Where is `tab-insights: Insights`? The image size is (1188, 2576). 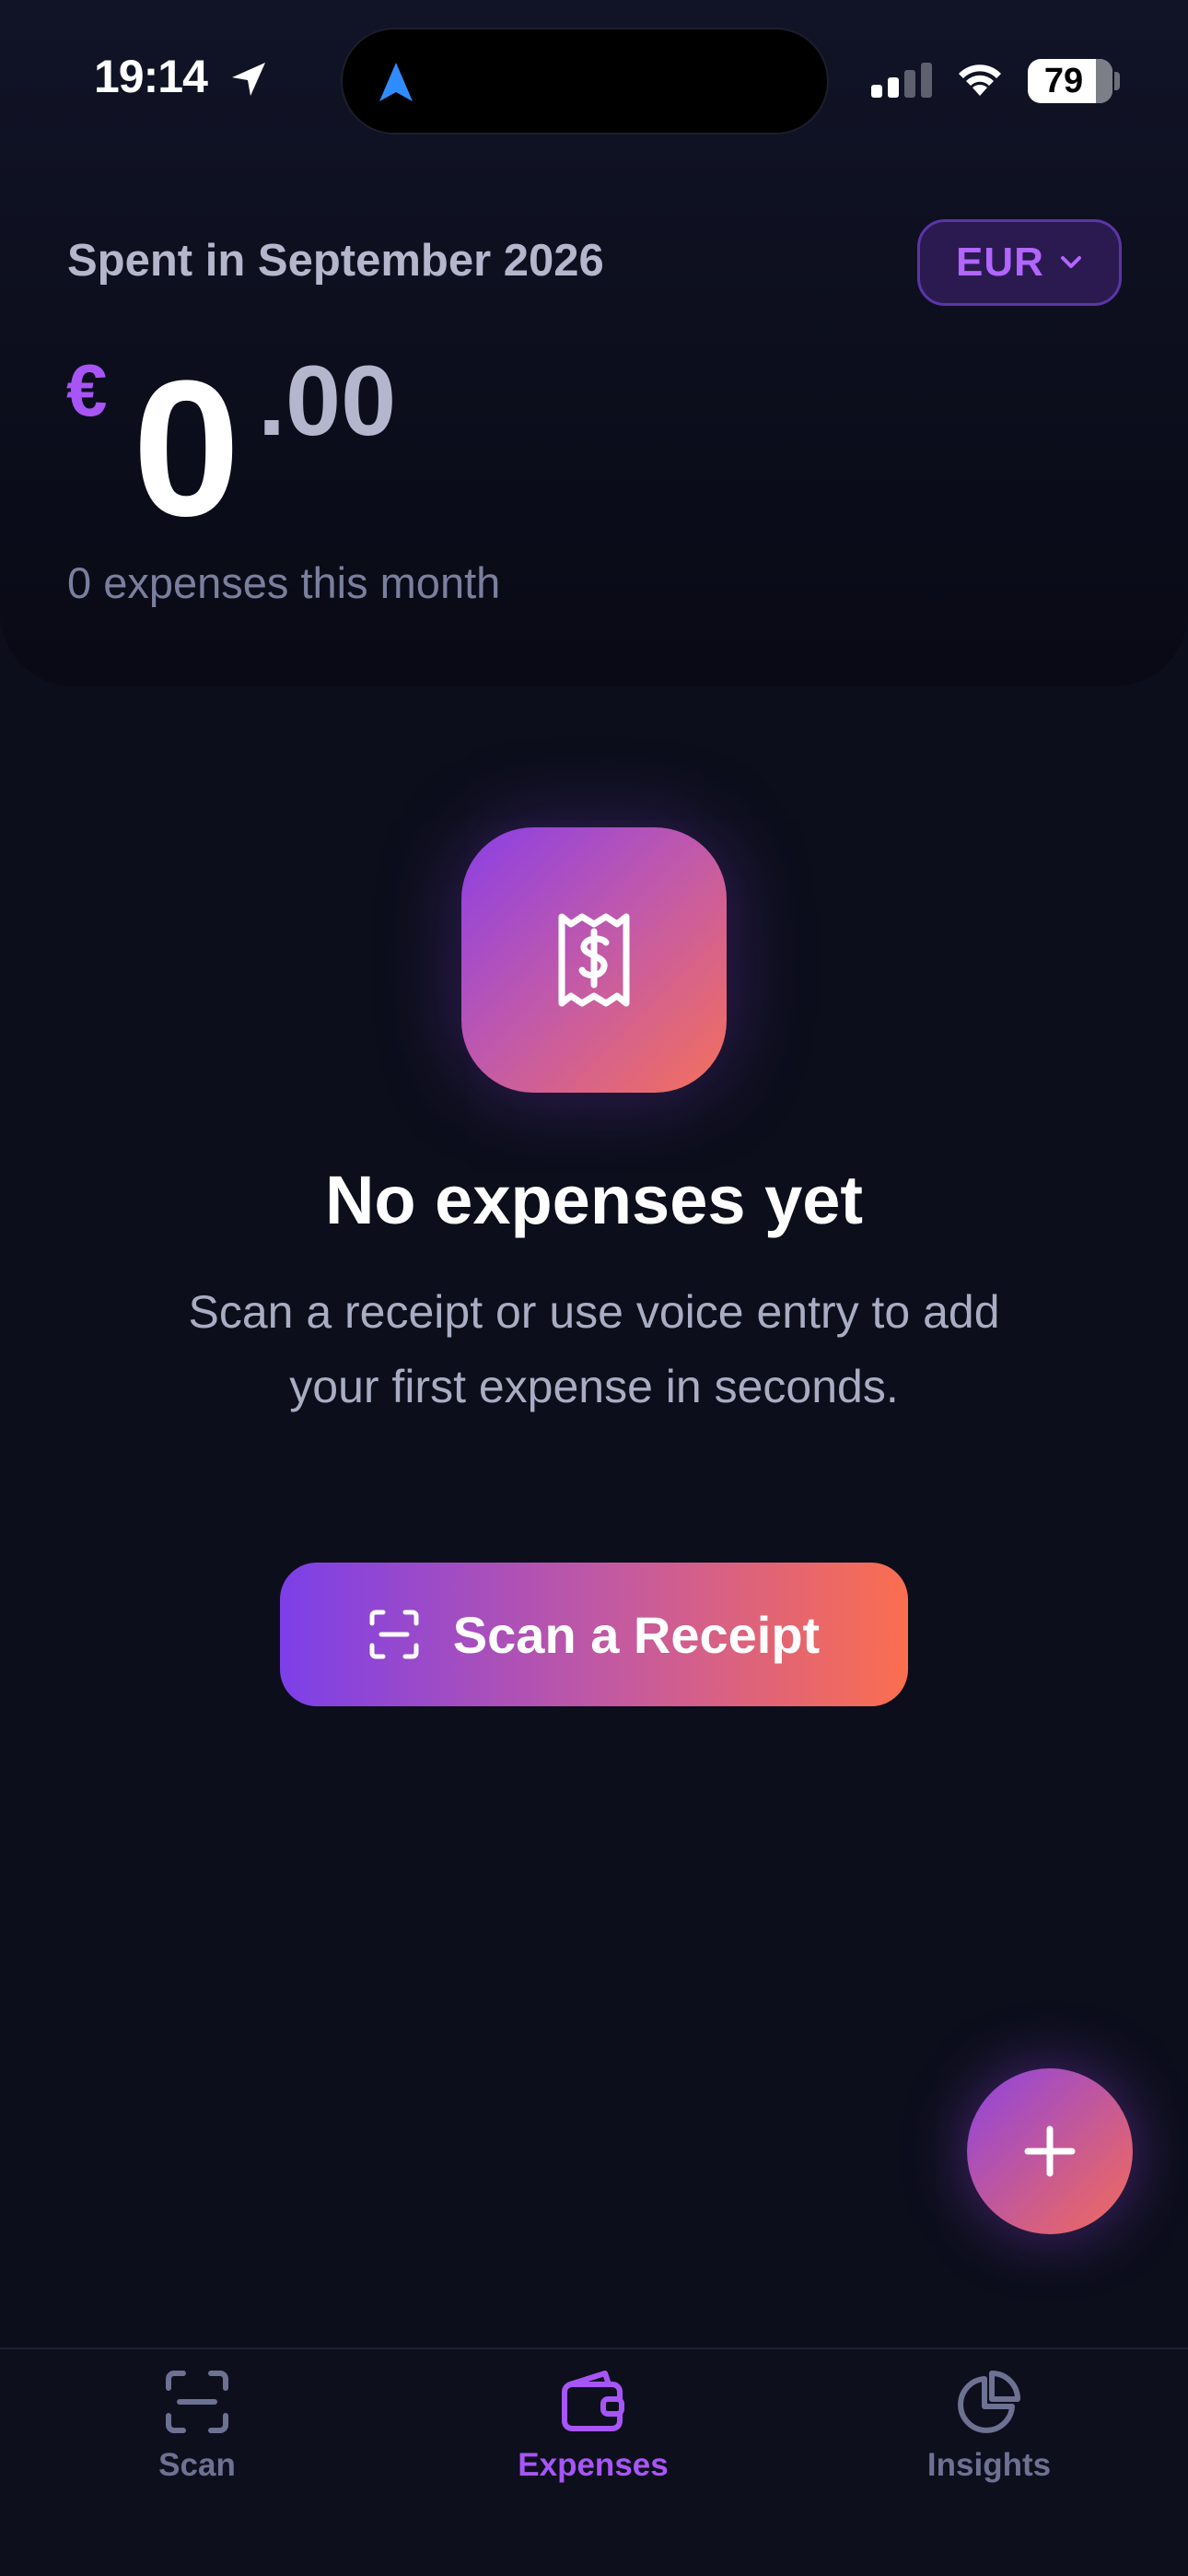 tab-insights: Insights is located at coordinates (989, 2437).